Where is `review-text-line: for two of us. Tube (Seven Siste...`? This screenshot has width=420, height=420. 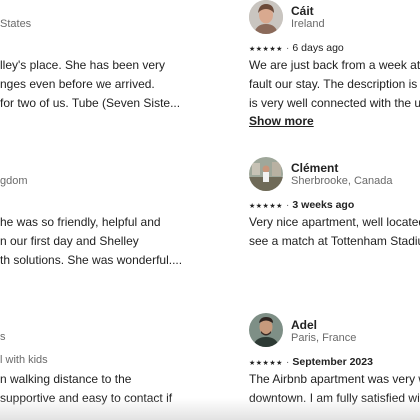
review-text-line: for two of us. Tube (Seven Siste... is located at coordinates (90, 103).